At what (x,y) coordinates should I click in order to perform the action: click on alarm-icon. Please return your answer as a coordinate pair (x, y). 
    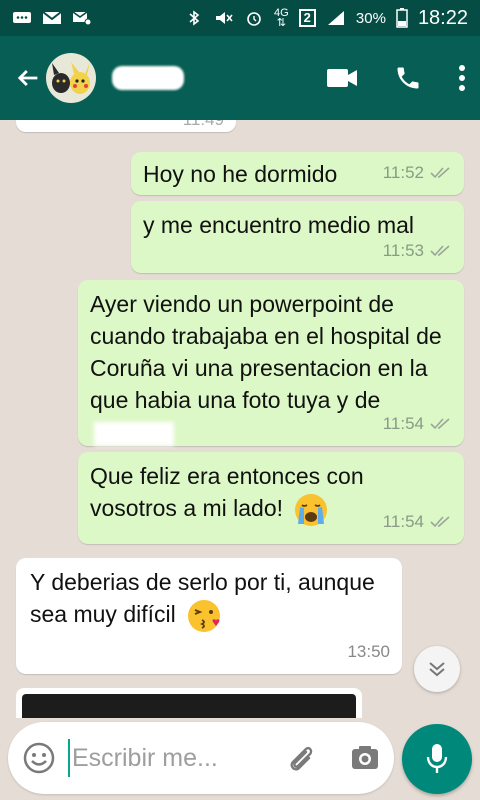
    Looking at the image, I should click on (254, 19).